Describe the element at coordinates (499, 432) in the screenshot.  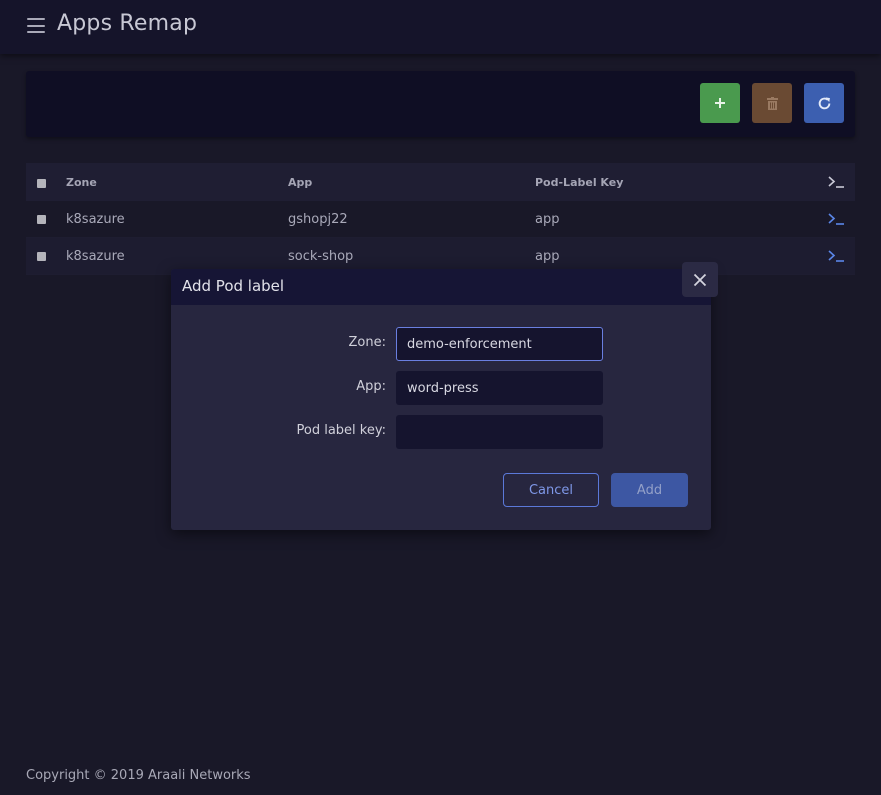
I see `pod-label-key-input` at that location.